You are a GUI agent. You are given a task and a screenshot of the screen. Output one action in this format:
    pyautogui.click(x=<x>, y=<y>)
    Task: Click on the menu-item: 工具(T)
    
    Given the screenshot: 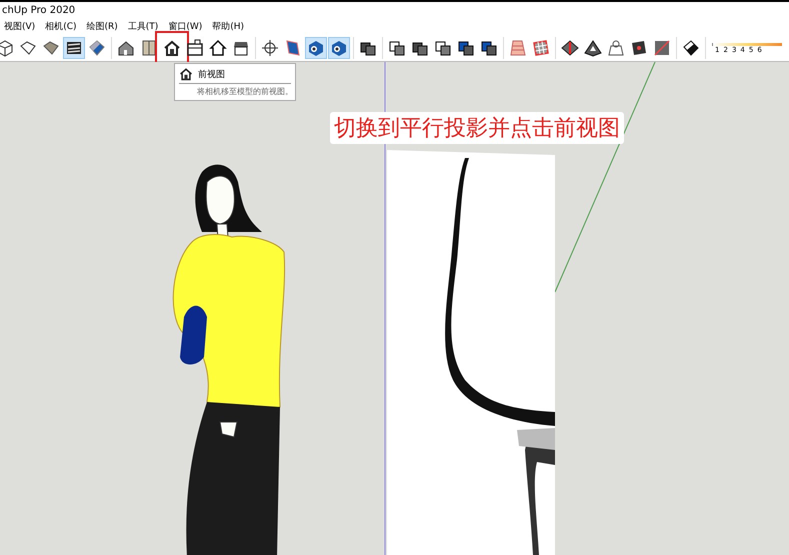 What is the action you would take?
    pyautogui.click(x=143, y=26)
    